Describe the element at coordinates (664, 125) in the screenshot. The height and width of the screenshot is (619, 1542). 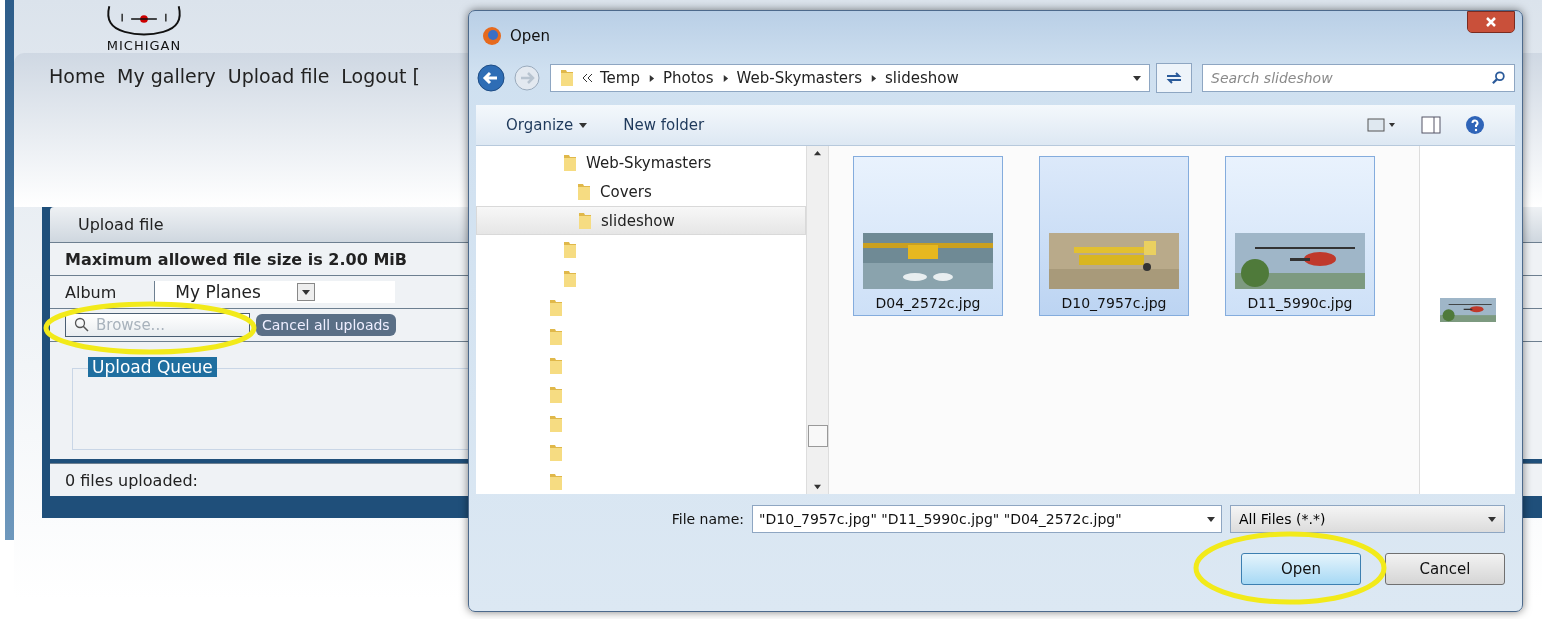
I see `new-folder-button: New folder` at that location.